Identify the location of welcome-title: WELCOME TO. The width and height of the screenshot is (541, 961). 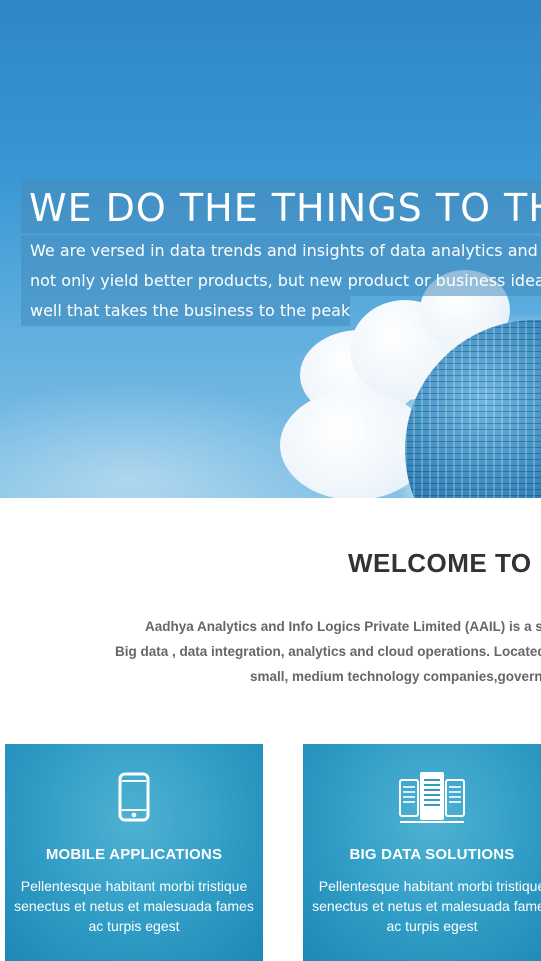
(440, 563).